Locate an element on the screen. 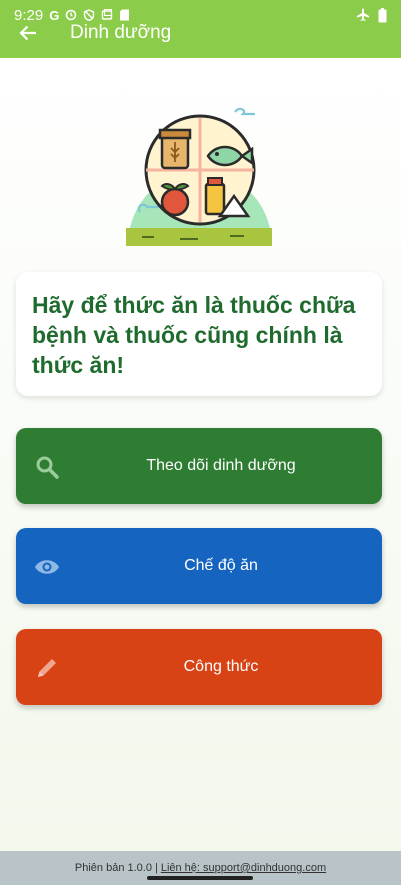 This screenshot has height=885, width=401. diet-button: Chế độ ăn is located at coordinates (199, 566).